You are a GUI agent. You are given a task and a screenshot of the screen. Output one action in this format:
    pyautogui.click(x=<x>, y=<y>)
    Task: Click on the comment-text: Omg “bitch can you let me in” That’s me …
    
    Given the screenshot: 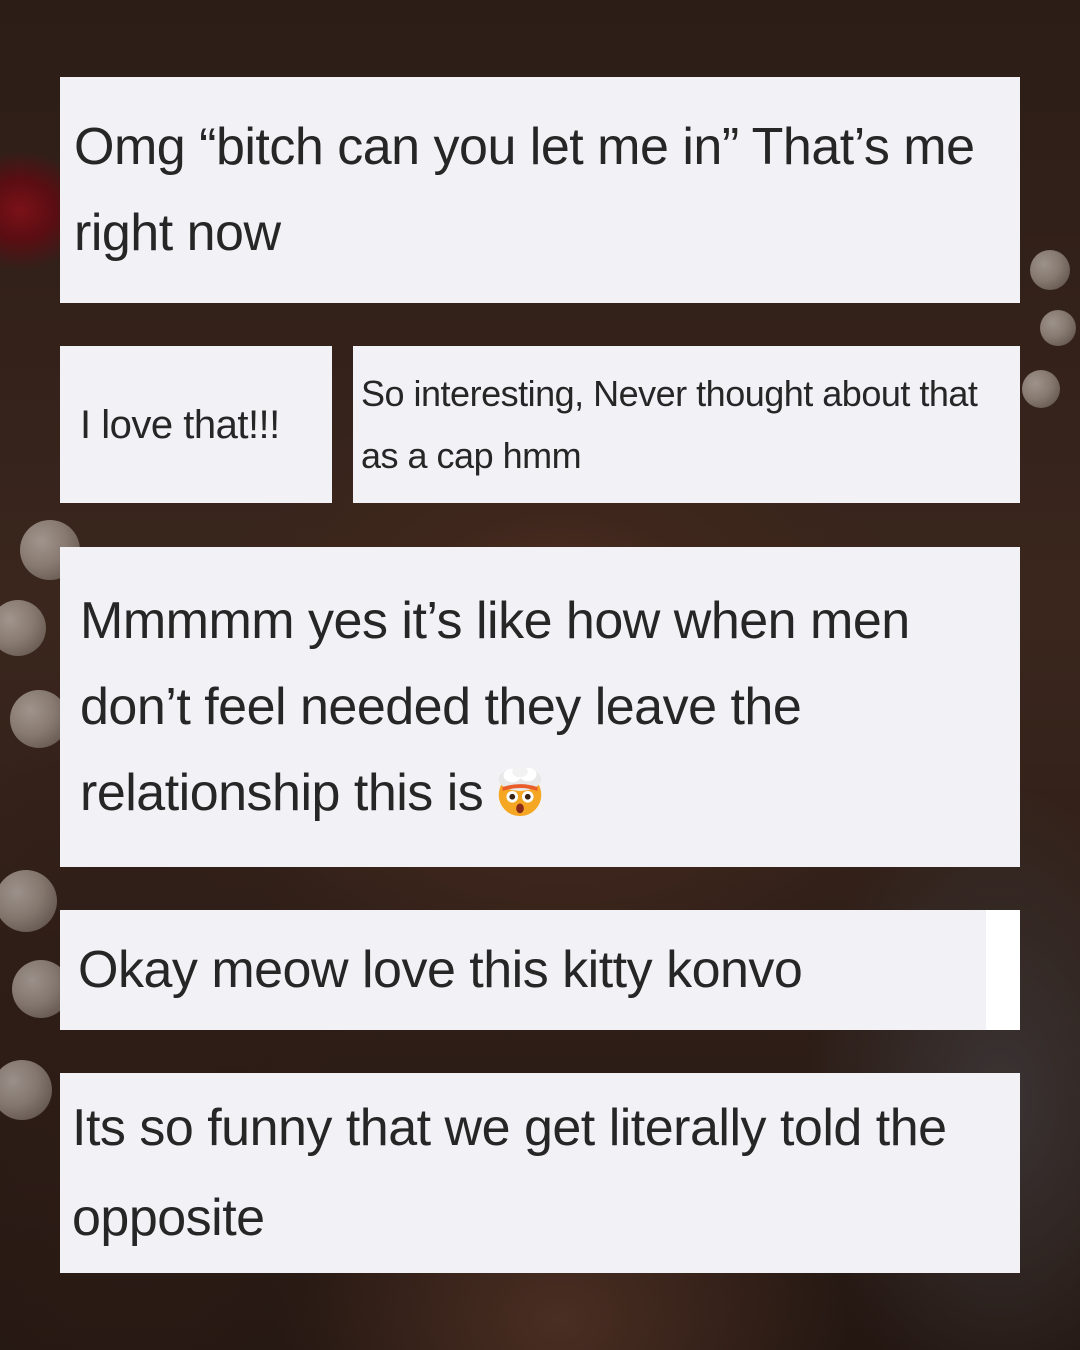 What is the action you would take?
    pyautogui.click(x=524, y=190)
    